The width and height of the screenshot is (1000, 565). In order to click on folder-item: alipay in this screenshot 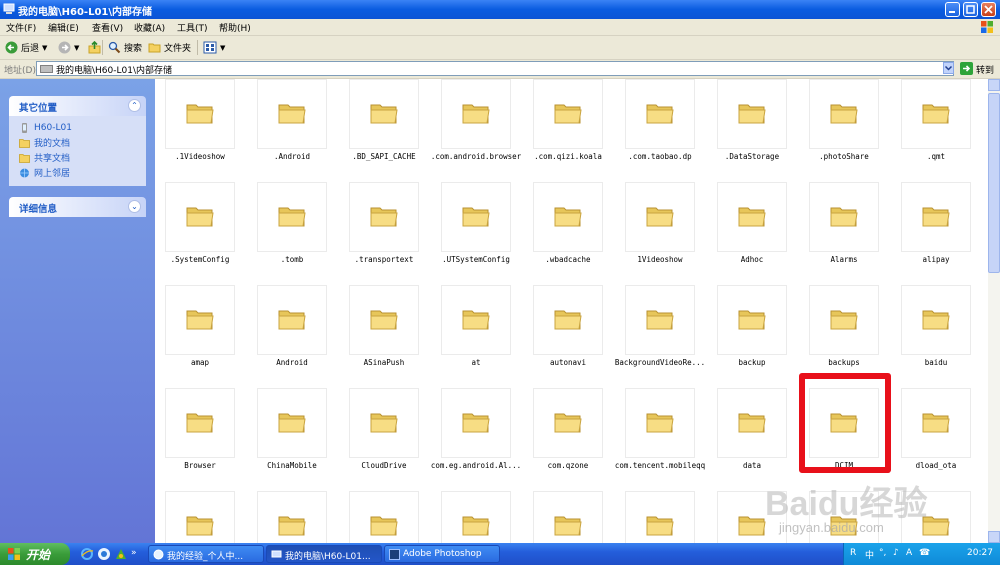, I will do `click(943, 232)`.